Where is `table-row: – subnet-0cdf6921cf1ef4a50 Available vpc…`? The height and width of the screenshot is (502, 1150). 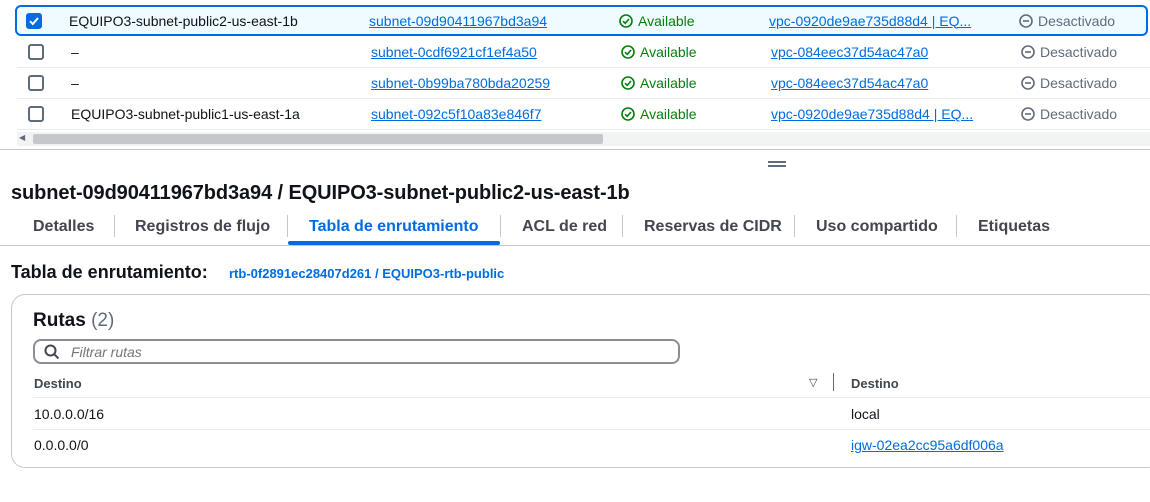 table-row: – subnet-0cdf6921cf1ef4a50 Available vpc… is located at coordinates (583, 52).